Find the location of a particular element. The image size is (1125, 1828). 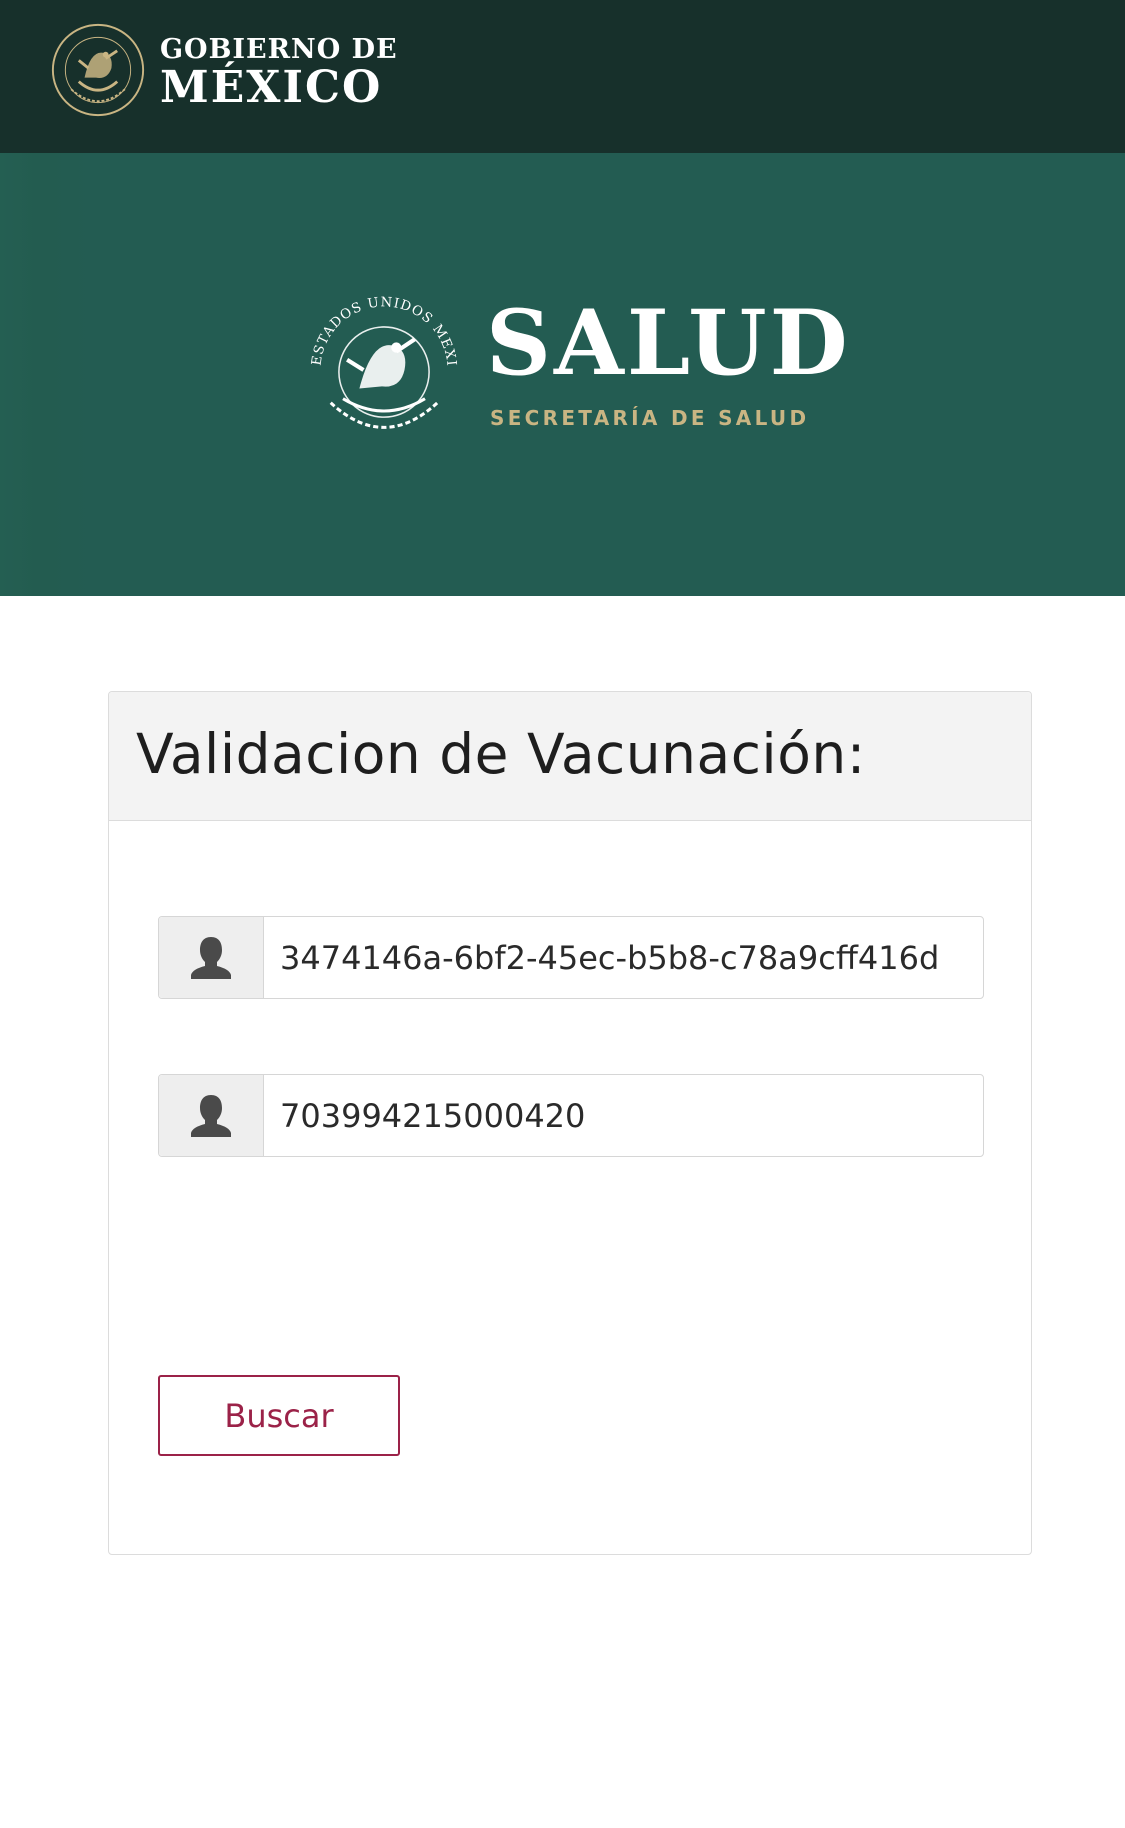

id-number-input is located at coordinates (623, 1115).